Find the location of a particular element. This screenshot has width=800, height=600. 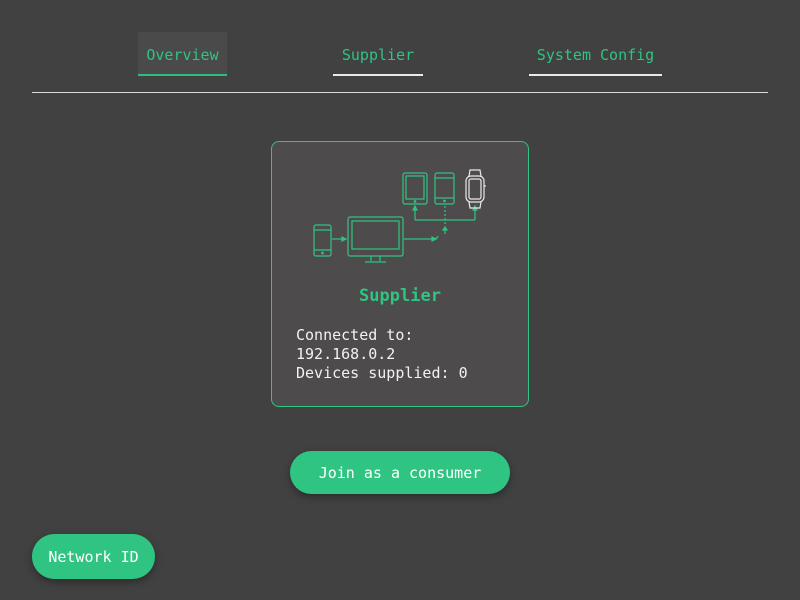

network-id-button: Network ID is located at coordinates (93, 556).